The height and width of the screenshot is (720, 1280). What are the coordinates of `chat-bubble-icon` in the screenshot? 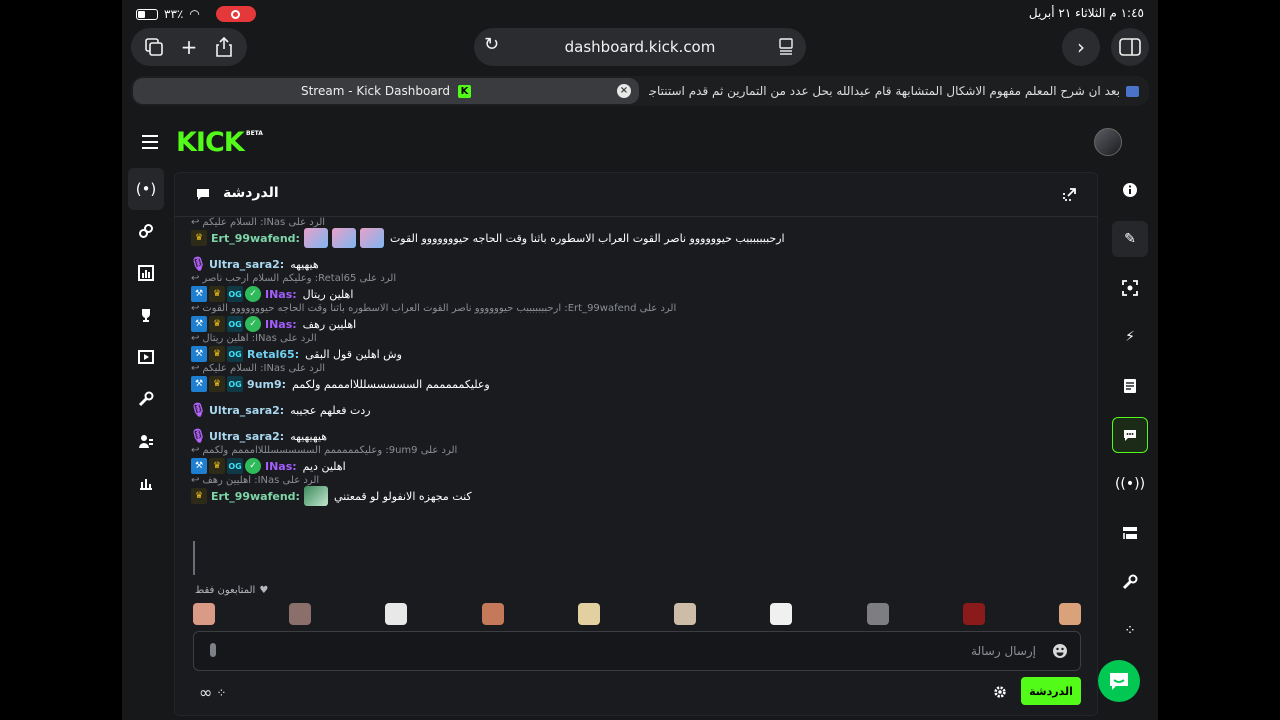 It's located at (203, 194).